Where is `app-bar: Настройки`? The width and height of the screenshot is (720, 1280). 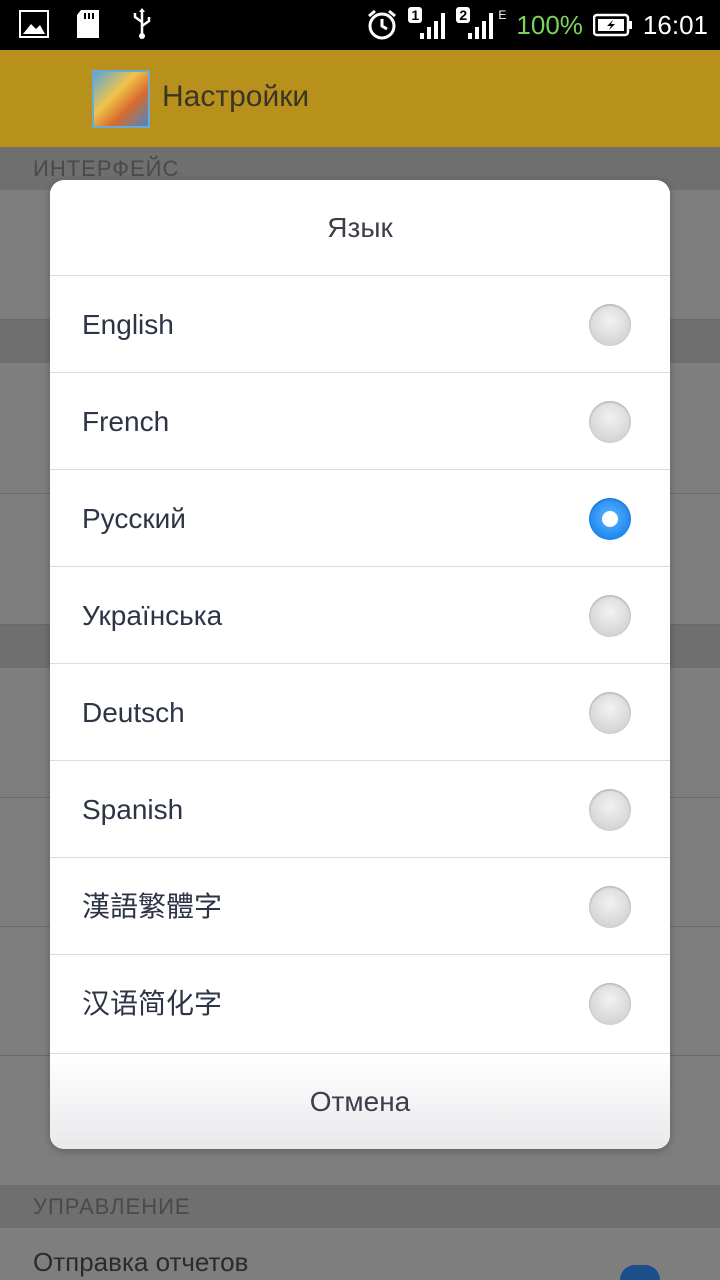
app-bar: Настройки is located at coordinates (360, 98).